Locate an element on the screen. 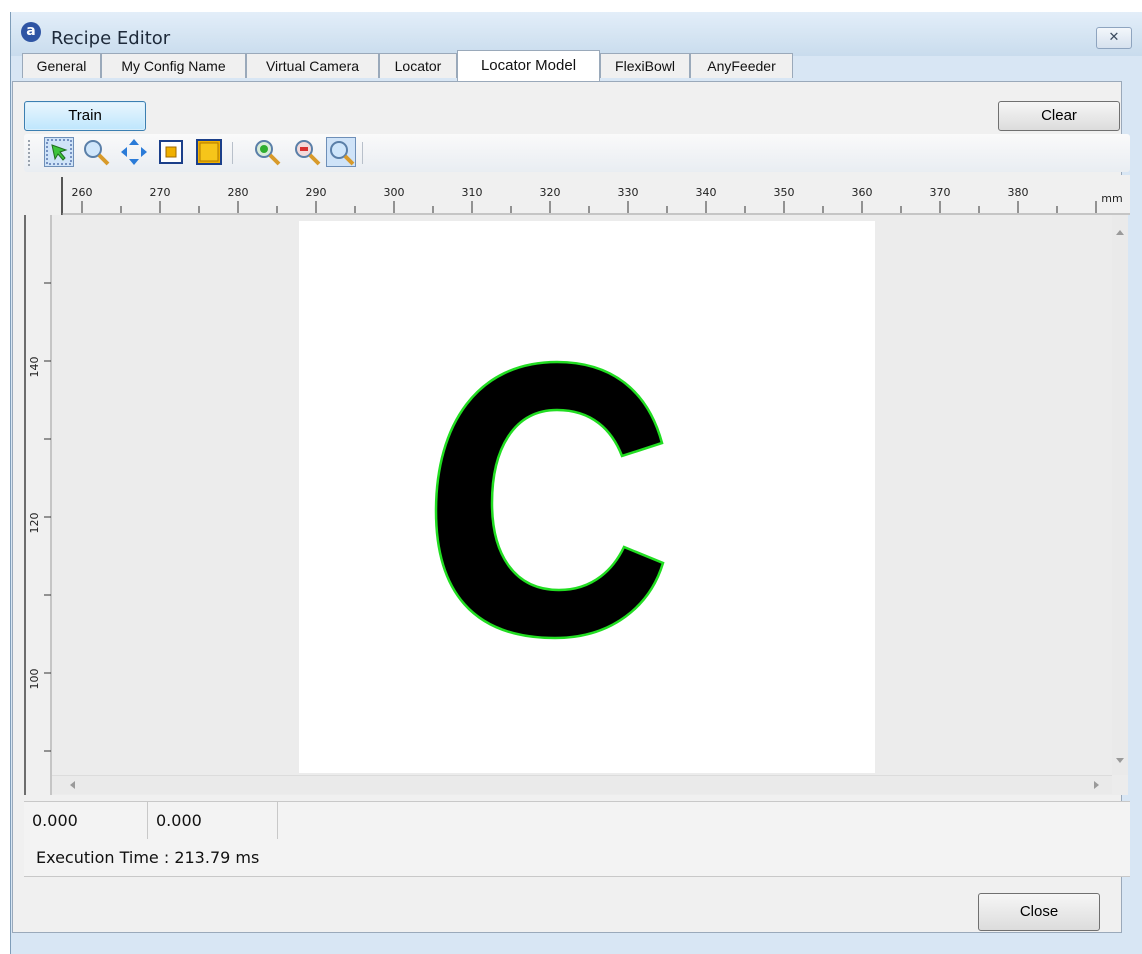 The height and width of the screenshot is (954, 1142). y-tick-label: 100 is located at coordinates (34, 679).